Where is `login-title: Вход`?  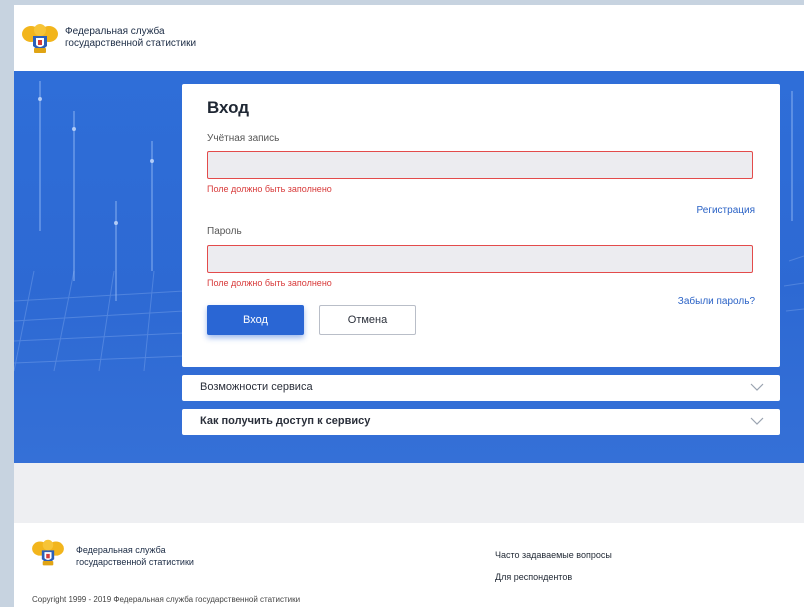
login-title: Вход is located at coordinates (228, 107).